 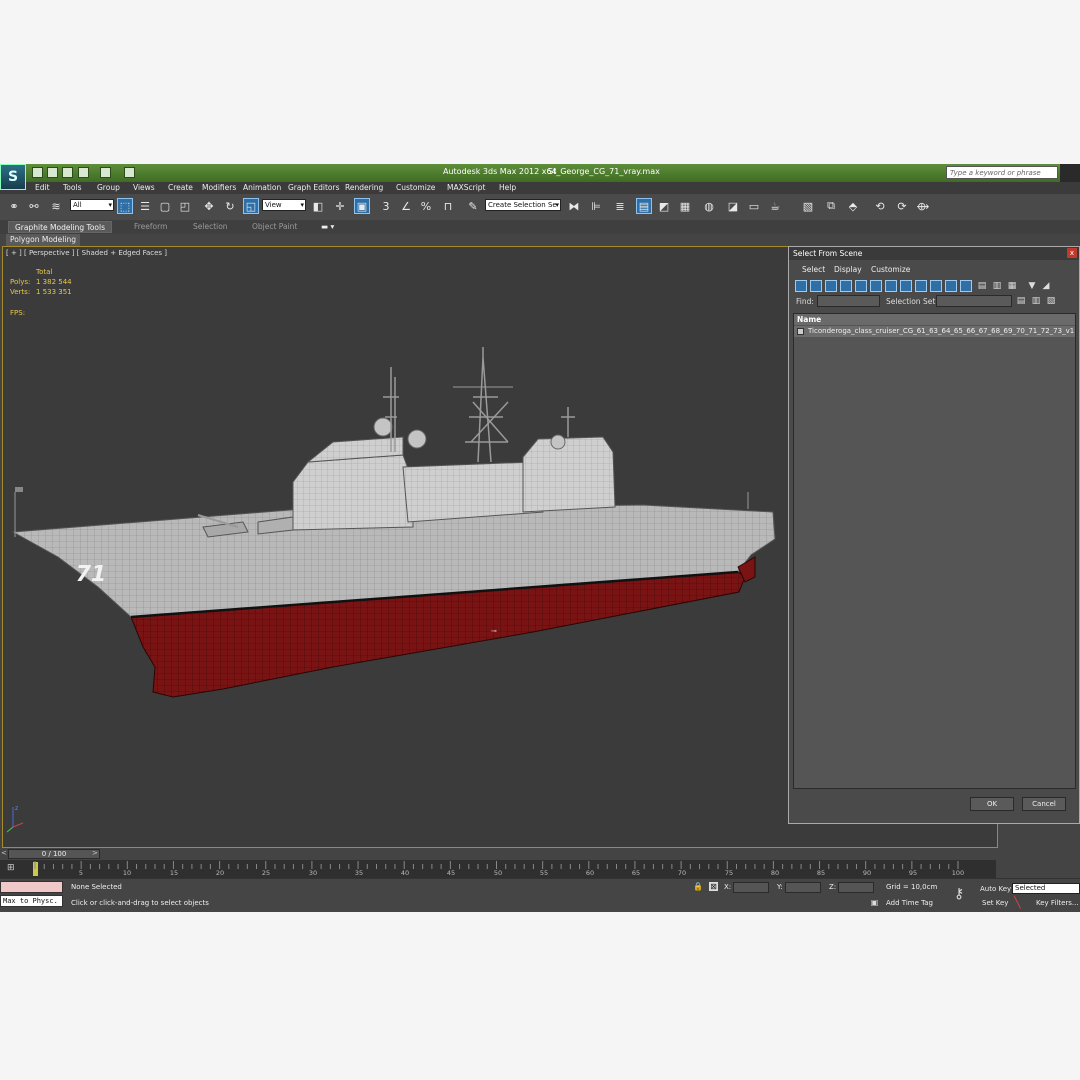 What do you see at coordinates (816, 286) in the screenshot?
I see `display-shapes-icon` at bounding box center [816, 286].